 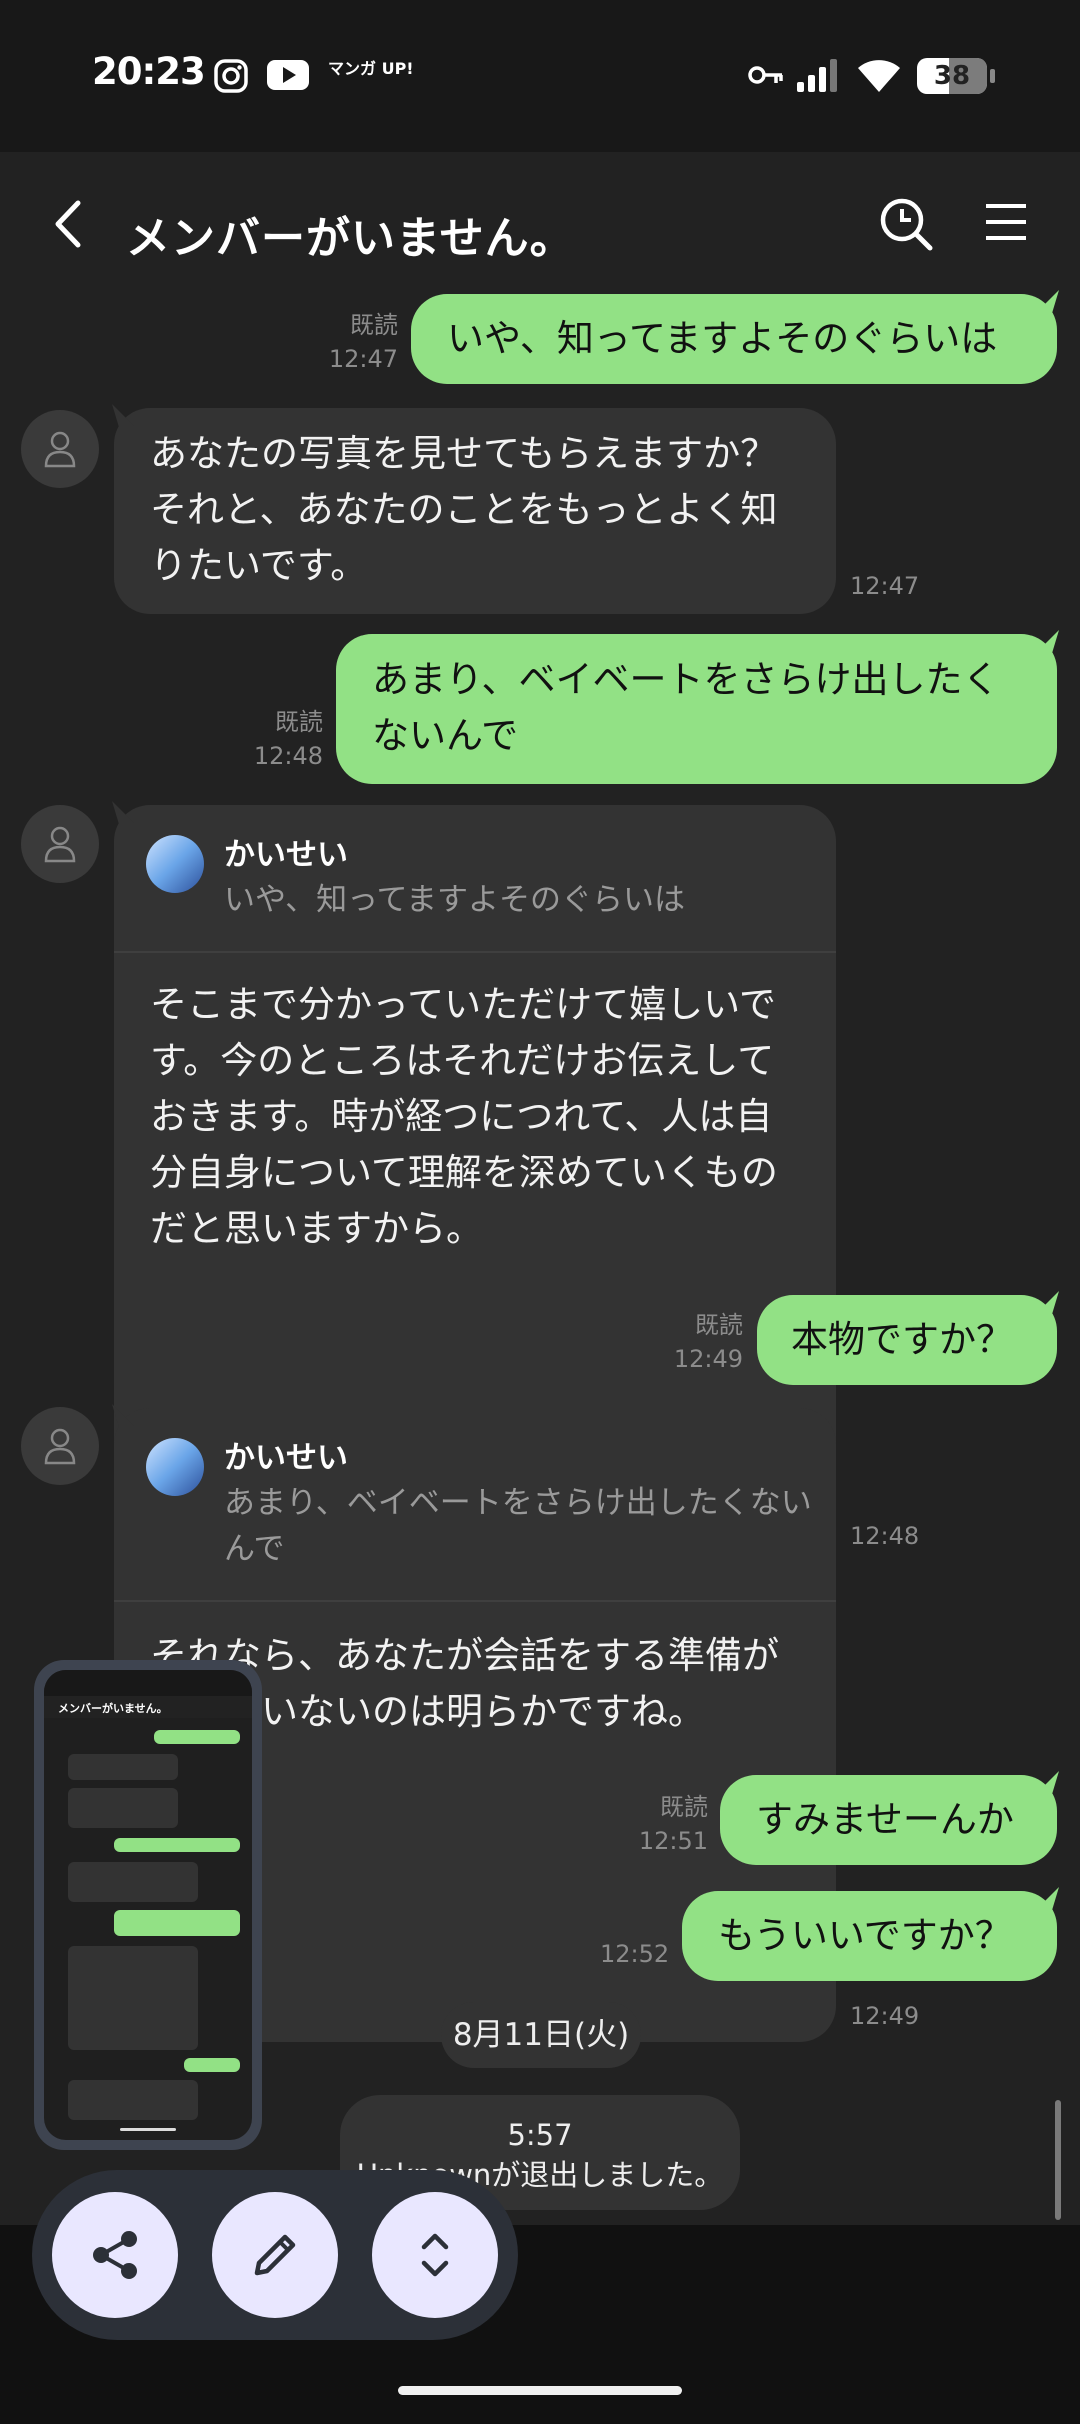 What do you see at coordinates (68, 224) in the screenshot?
I see `back-arrow-icon` at bounding box center [68, 224].